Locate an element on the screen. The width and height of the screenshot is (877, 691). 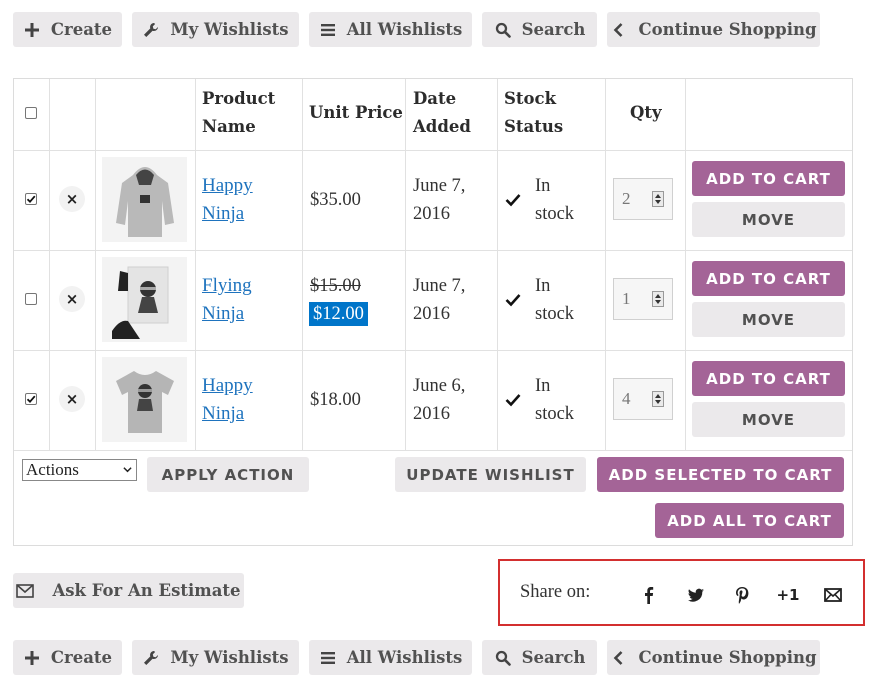
list-icon is located at coordinates (328, 30).